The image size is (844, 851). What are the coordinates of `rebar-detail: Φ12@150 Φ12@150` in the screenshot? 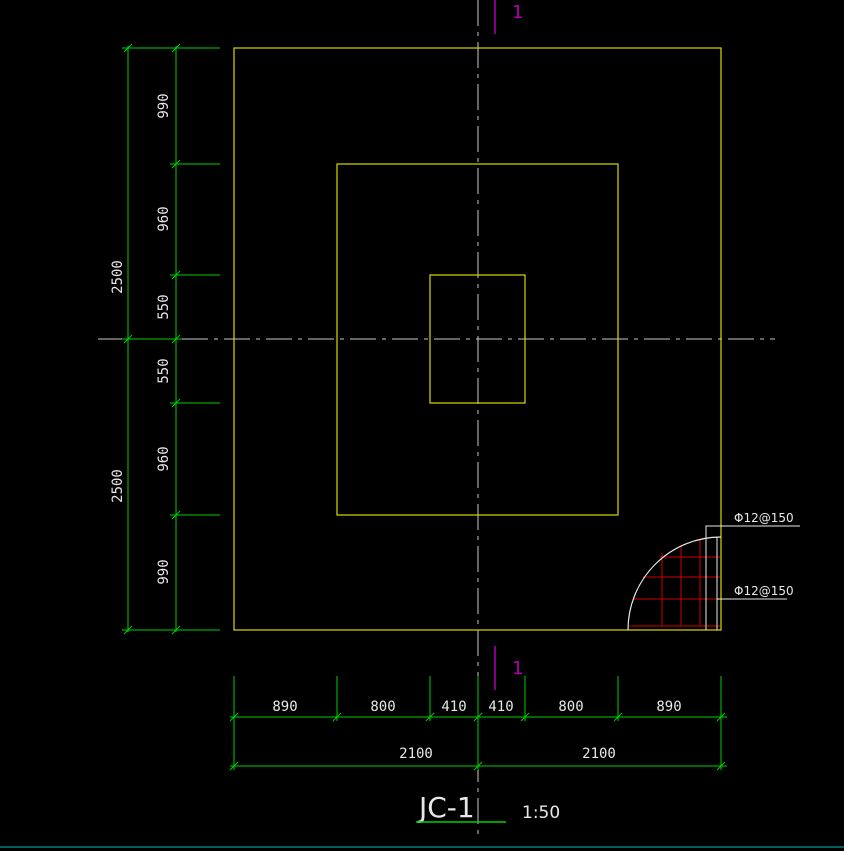 It's located at (713, 571).